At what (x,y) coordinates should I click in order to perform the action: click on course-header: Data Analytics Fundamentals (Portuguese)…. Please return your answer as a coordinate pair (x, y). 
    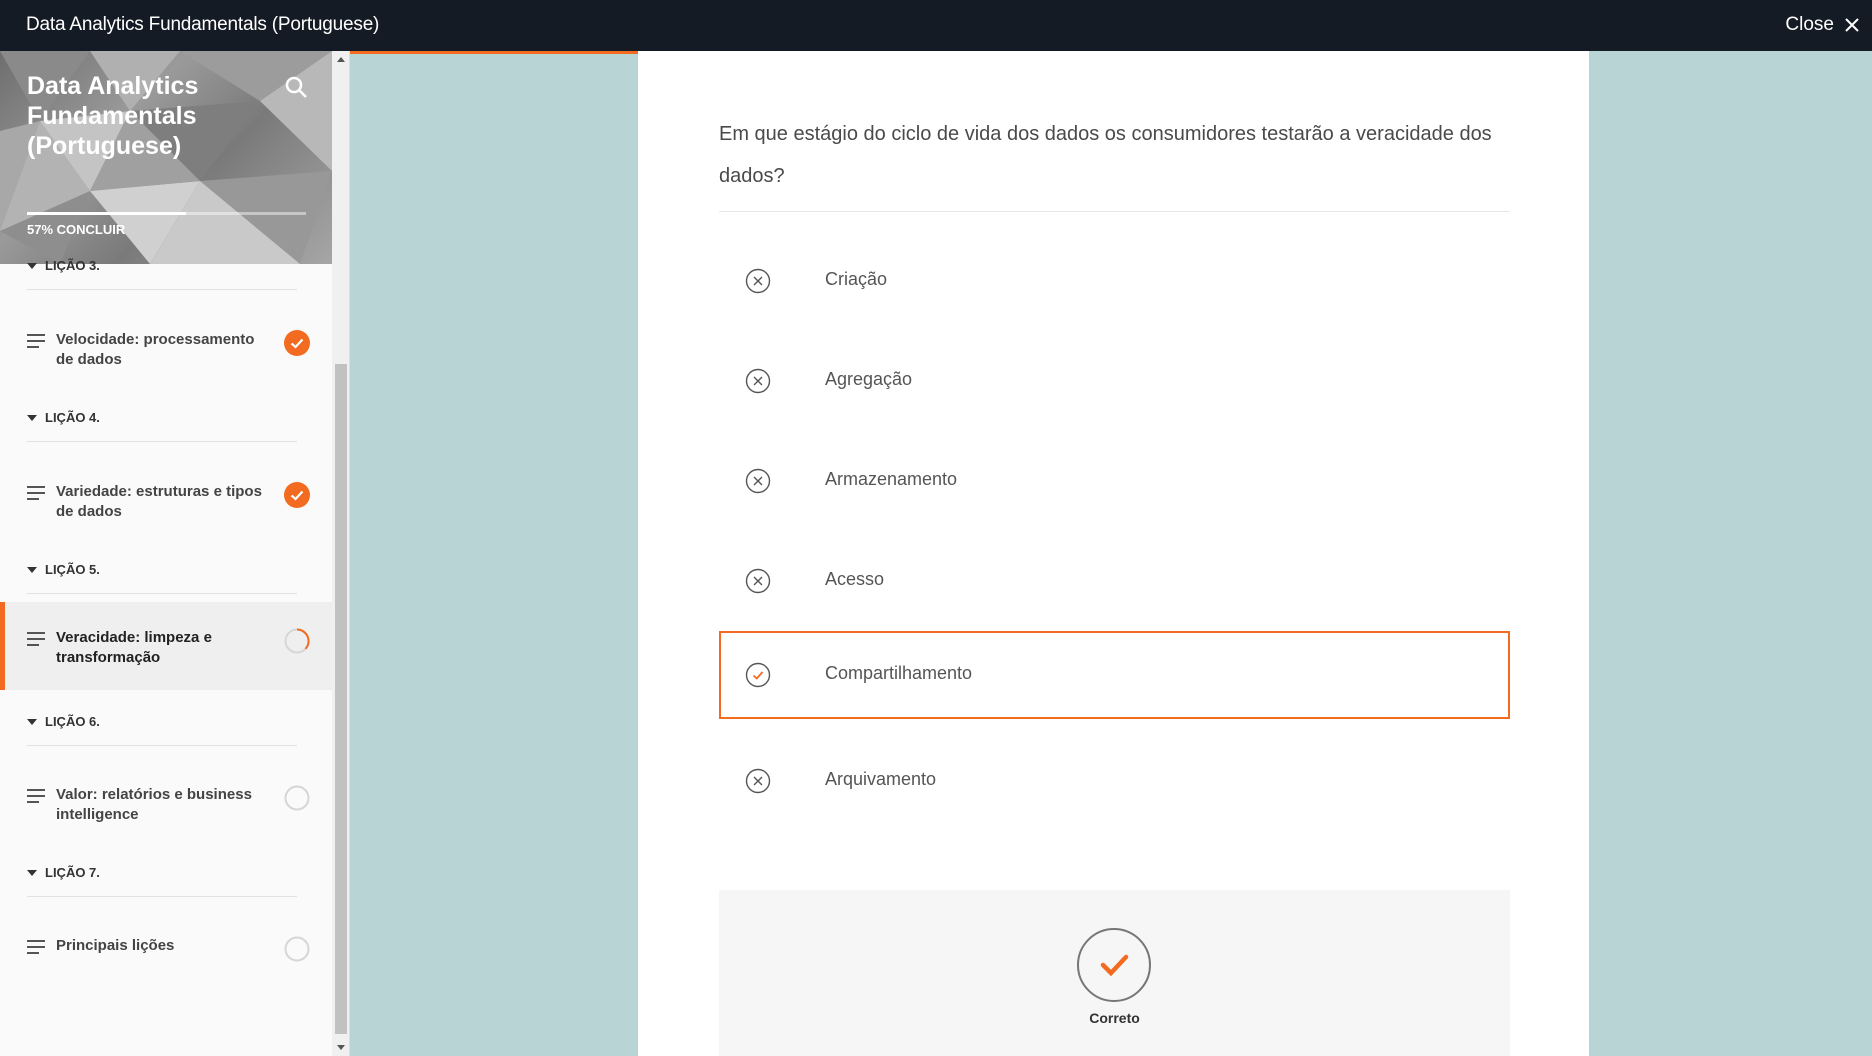
    Looking at the image, I should click on (166, 157).